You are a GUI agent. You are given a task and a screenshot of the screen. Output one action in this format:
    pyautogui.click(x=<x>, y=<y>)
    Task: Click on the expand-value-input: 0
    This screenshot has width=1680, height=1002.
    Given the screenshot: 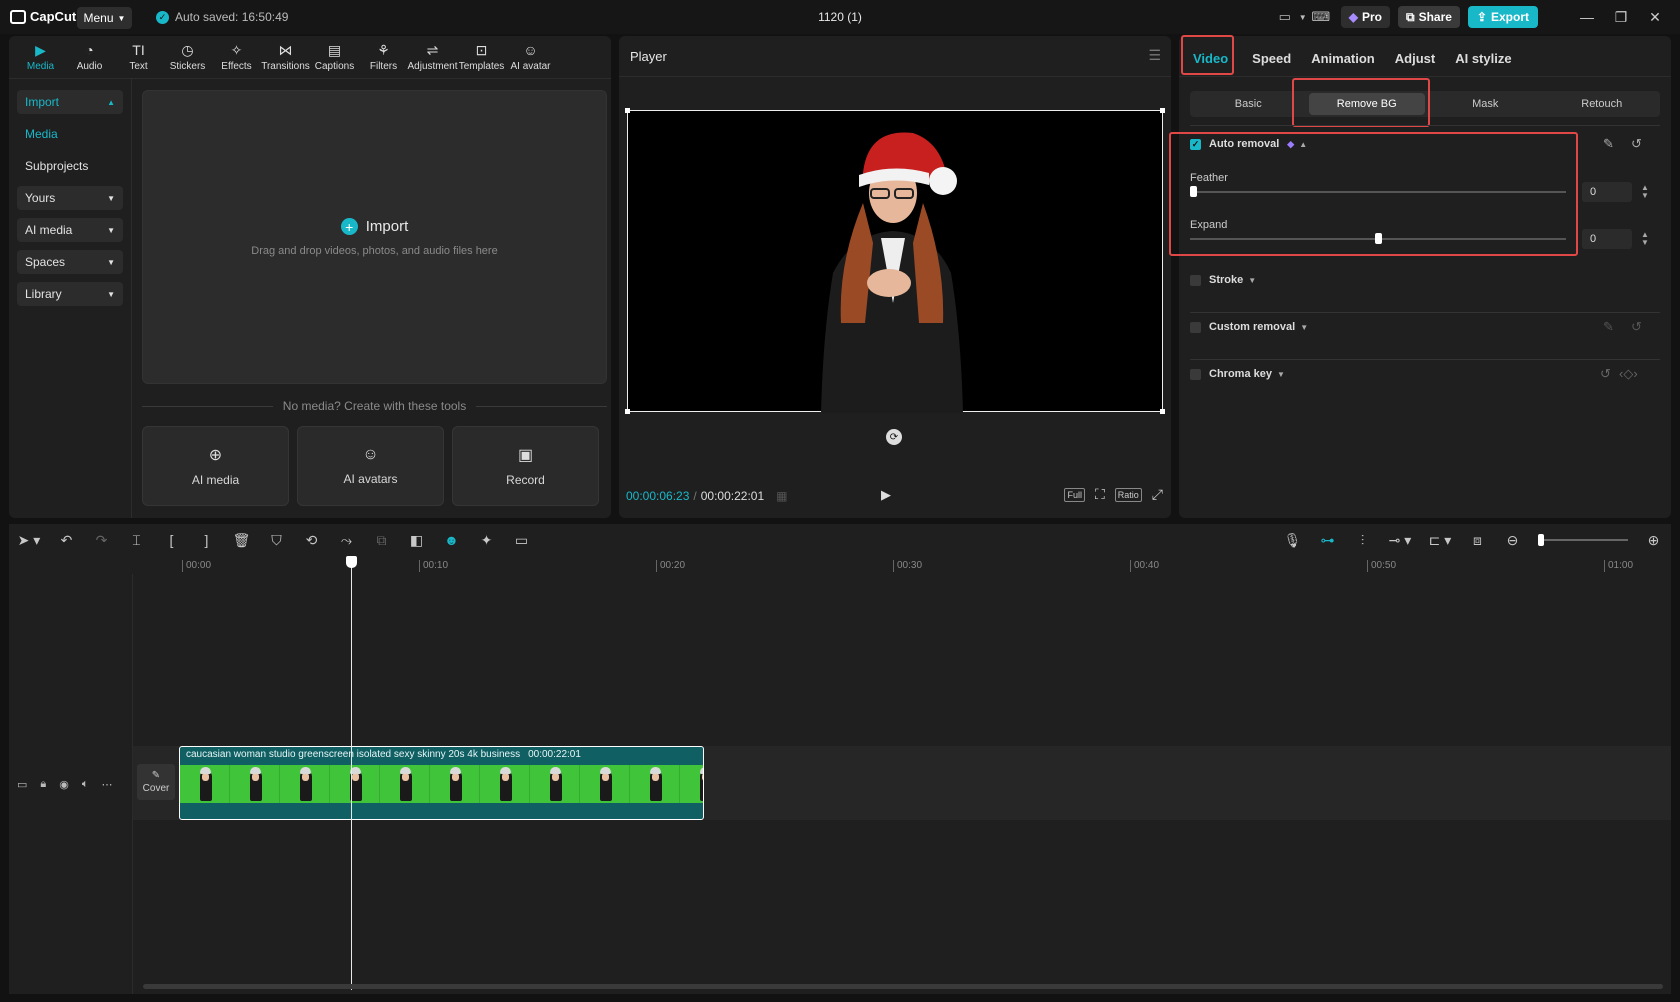 What is the action you would take?
    pyautogui.click(x=1607, y=239)
    